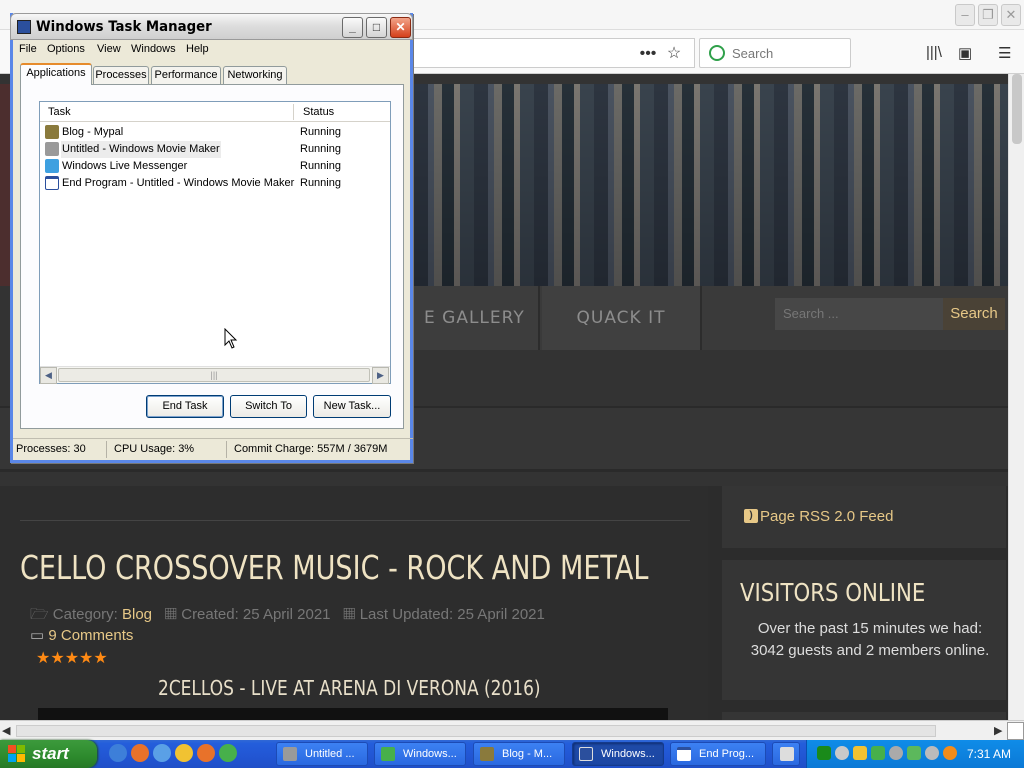 The height and width of the screenshot is (768, 1024). I want to click on visitors-title: VISITORS ONLINE, so click(833, 592).